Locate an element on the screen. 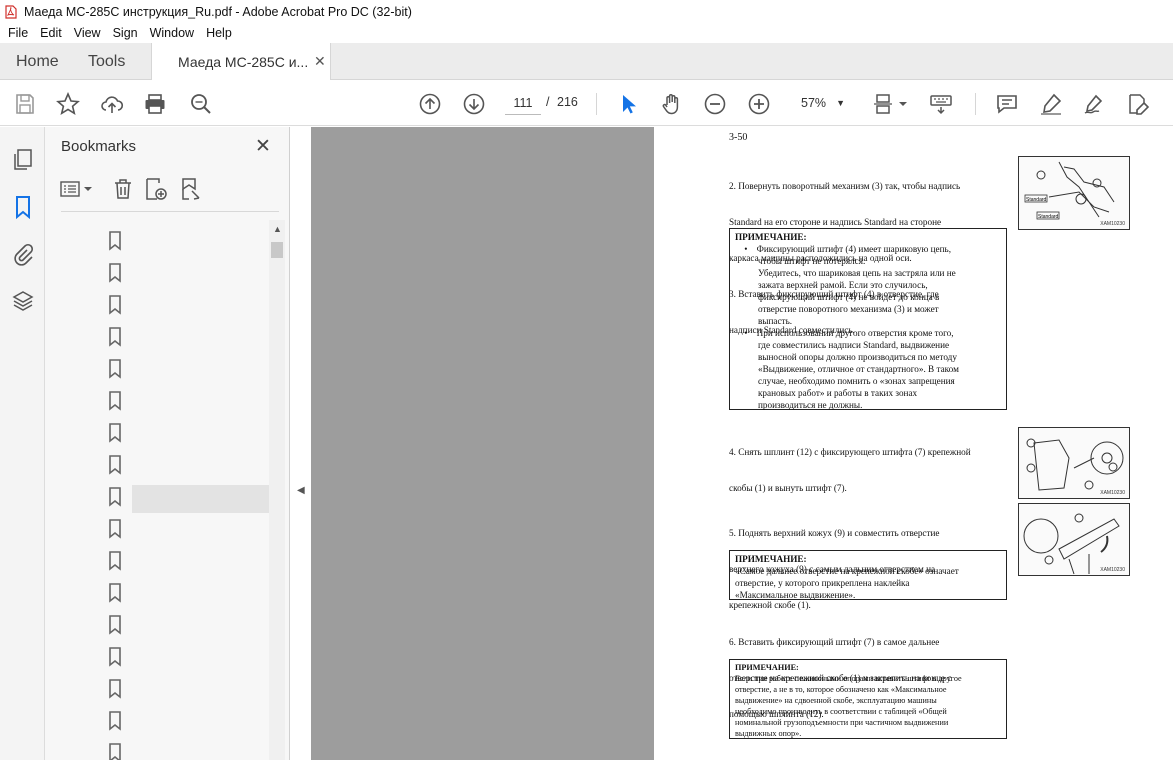 The height and width of the screenshot is (760, 1173). tab-bar: Home Tools Маеда МС-285С и... ✕ is located at coordinates (586, 61).